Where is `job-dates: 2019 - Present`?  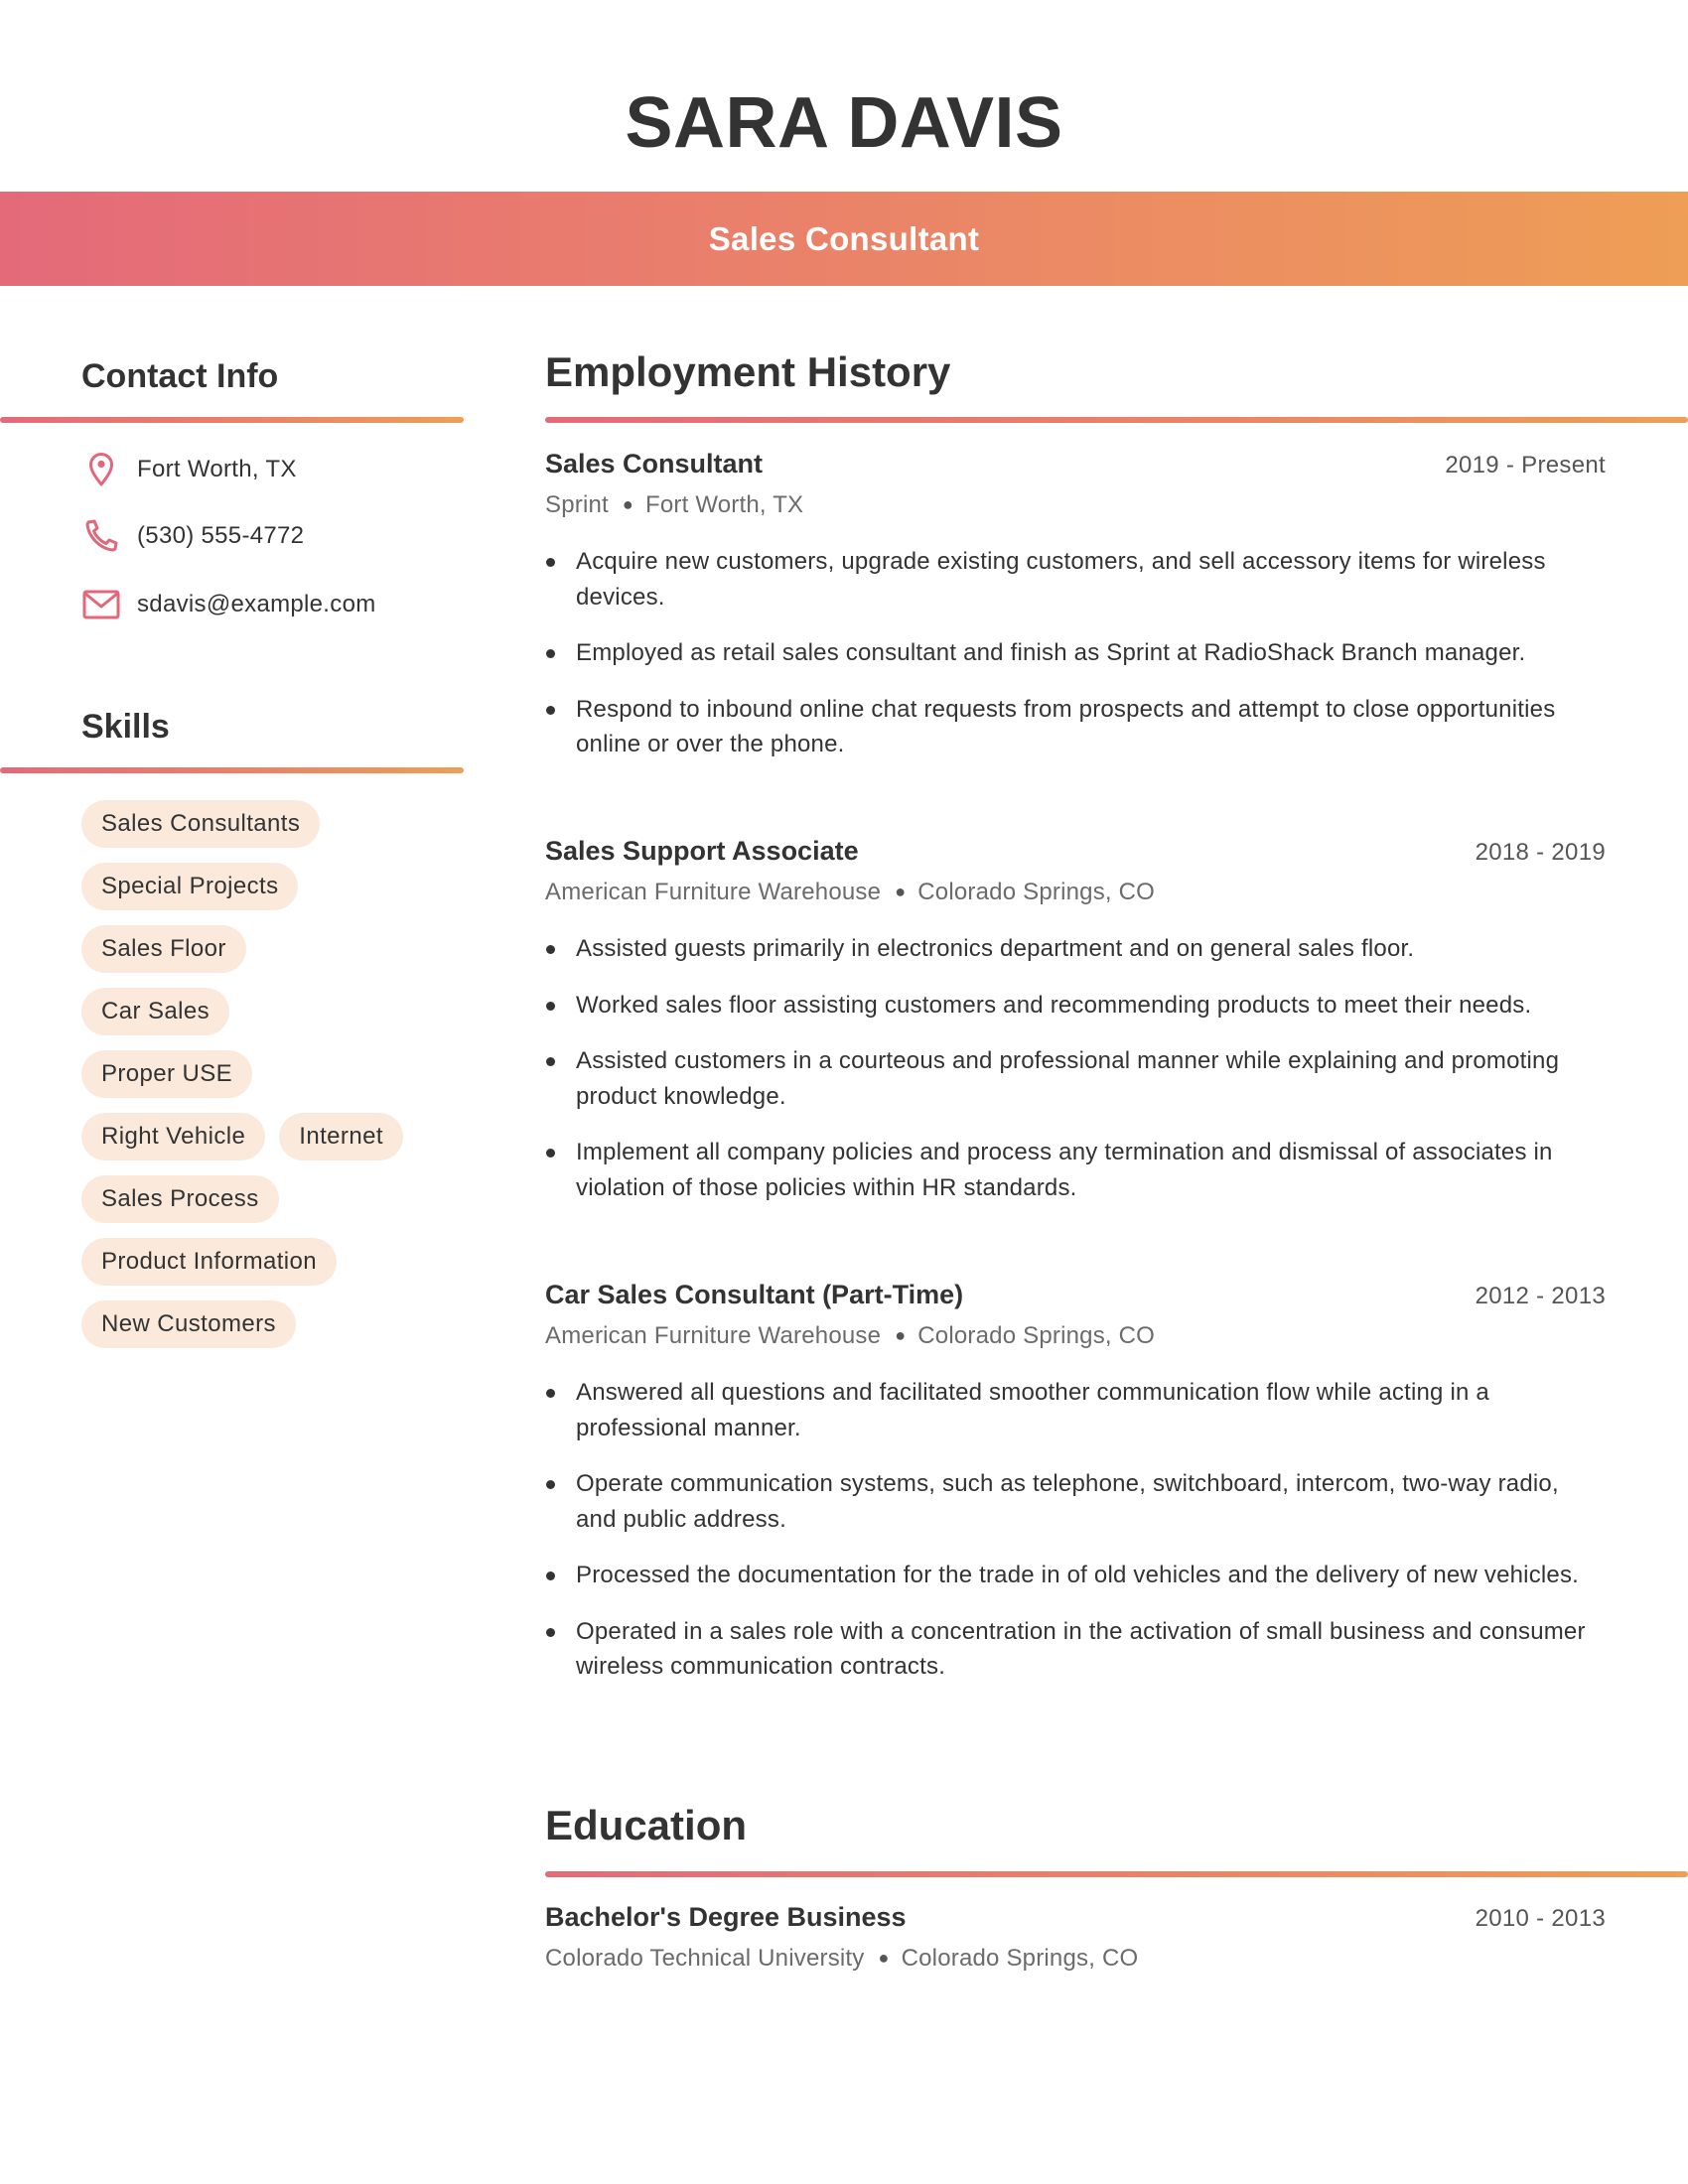
job-dates: 2019 - Present is located at coordinates (1525, 465).